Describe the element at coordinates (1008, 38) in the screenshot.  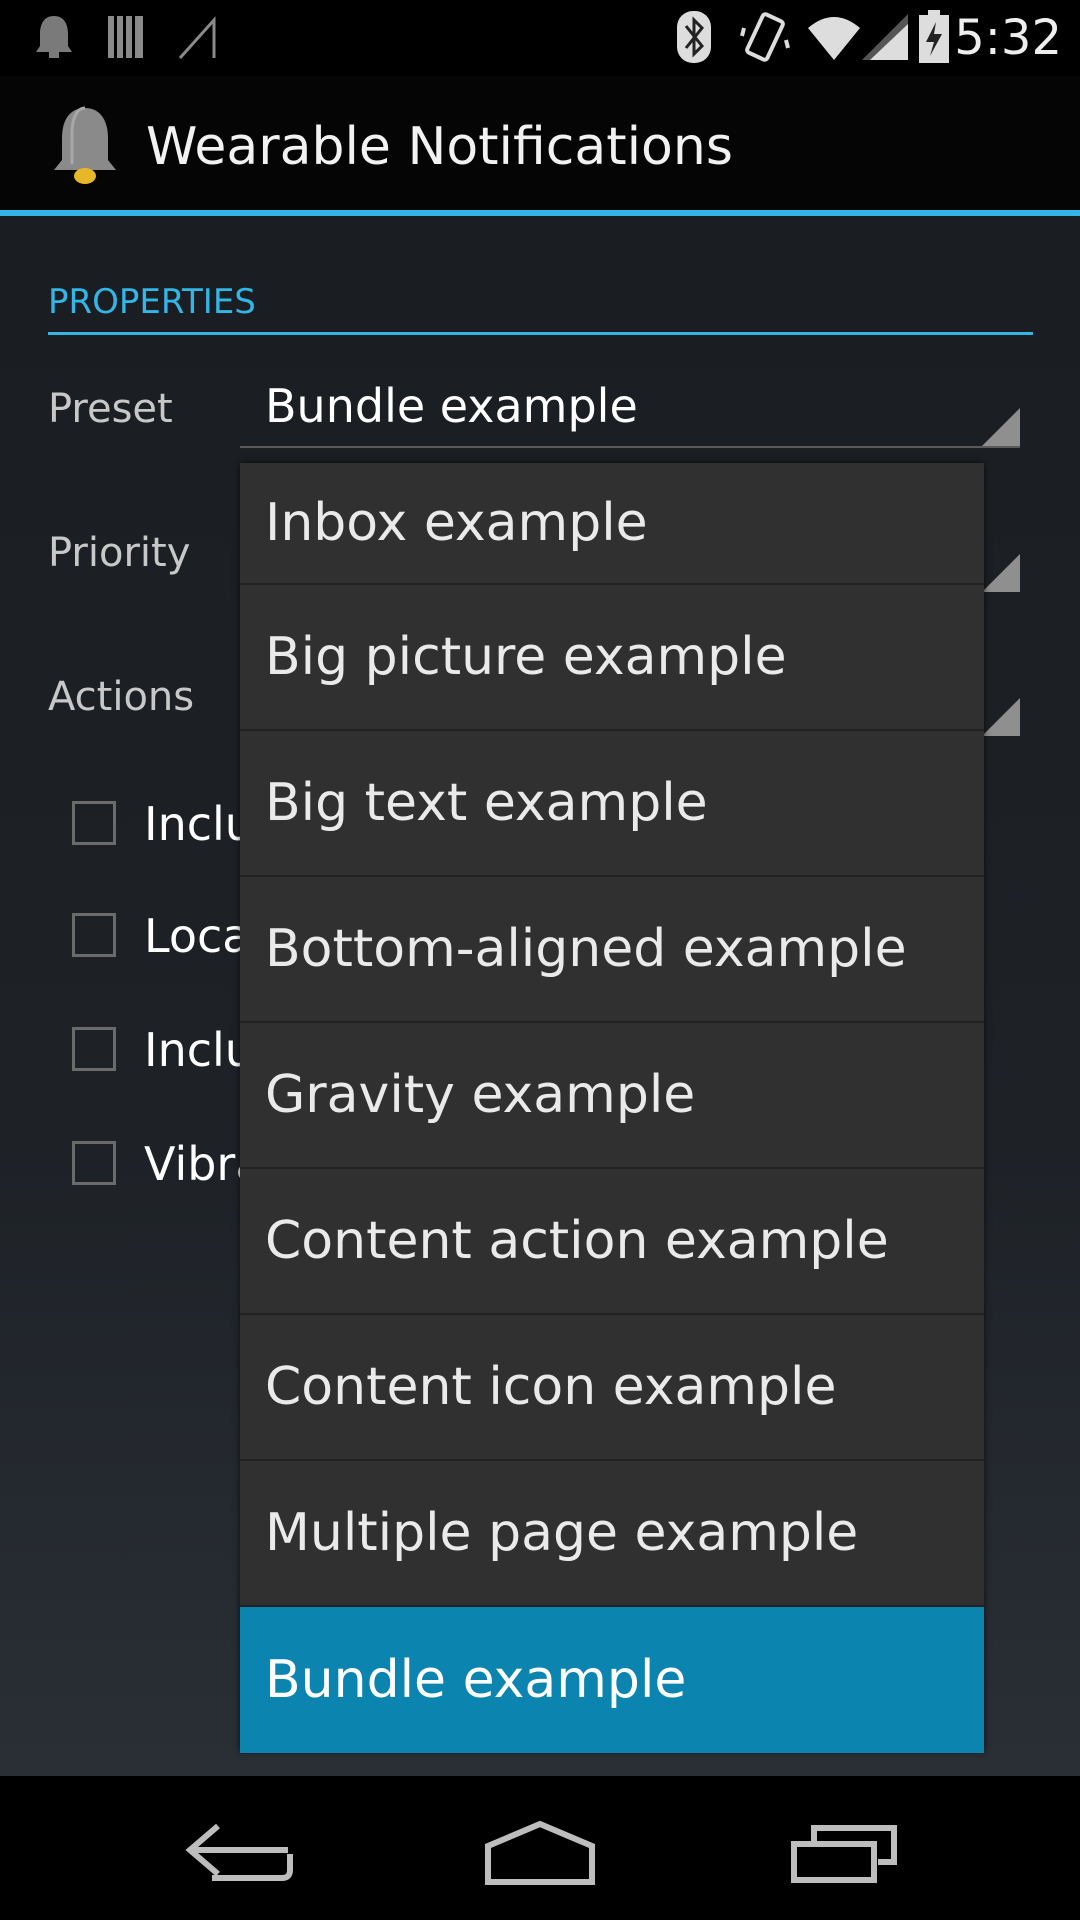
I see `status-time: 5:32` at that location.